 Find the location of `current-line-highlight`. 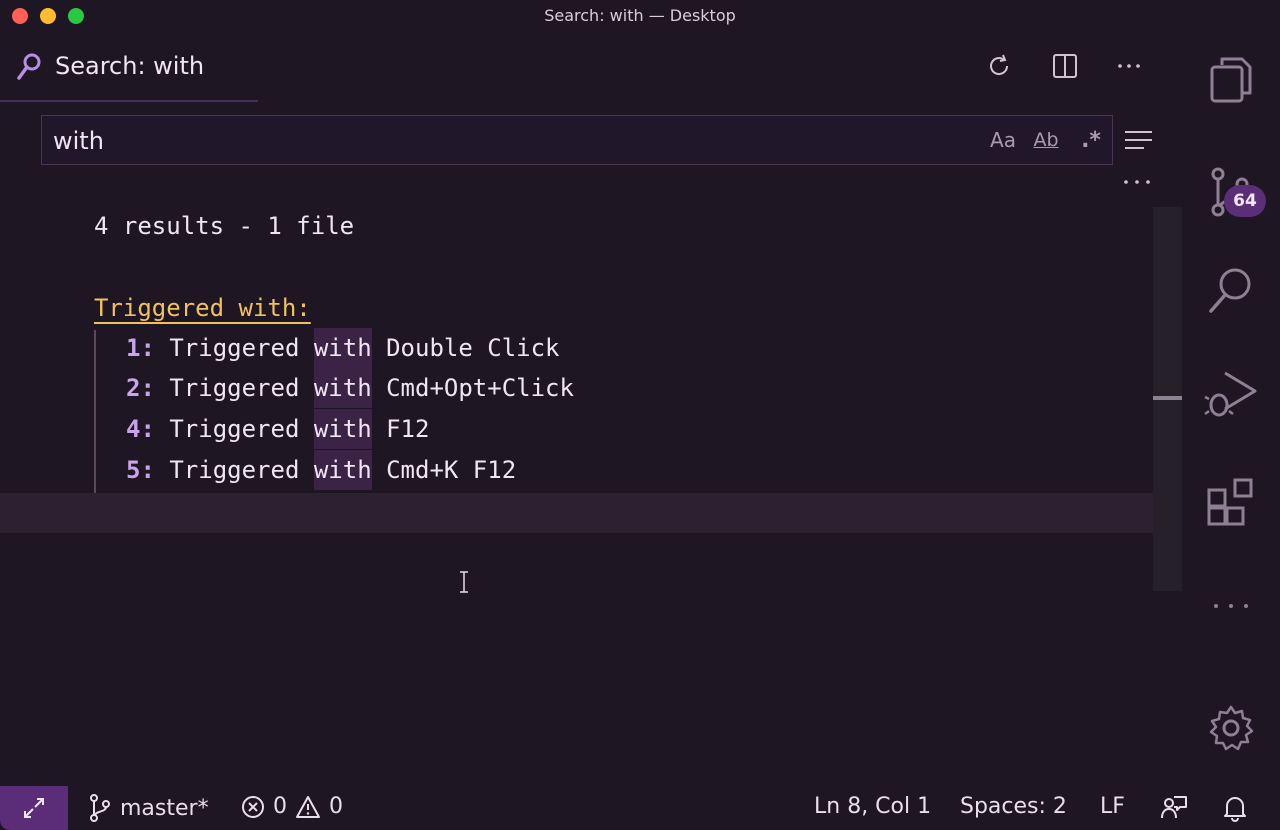

current-line-highlight is located at coordinates (591, 513).